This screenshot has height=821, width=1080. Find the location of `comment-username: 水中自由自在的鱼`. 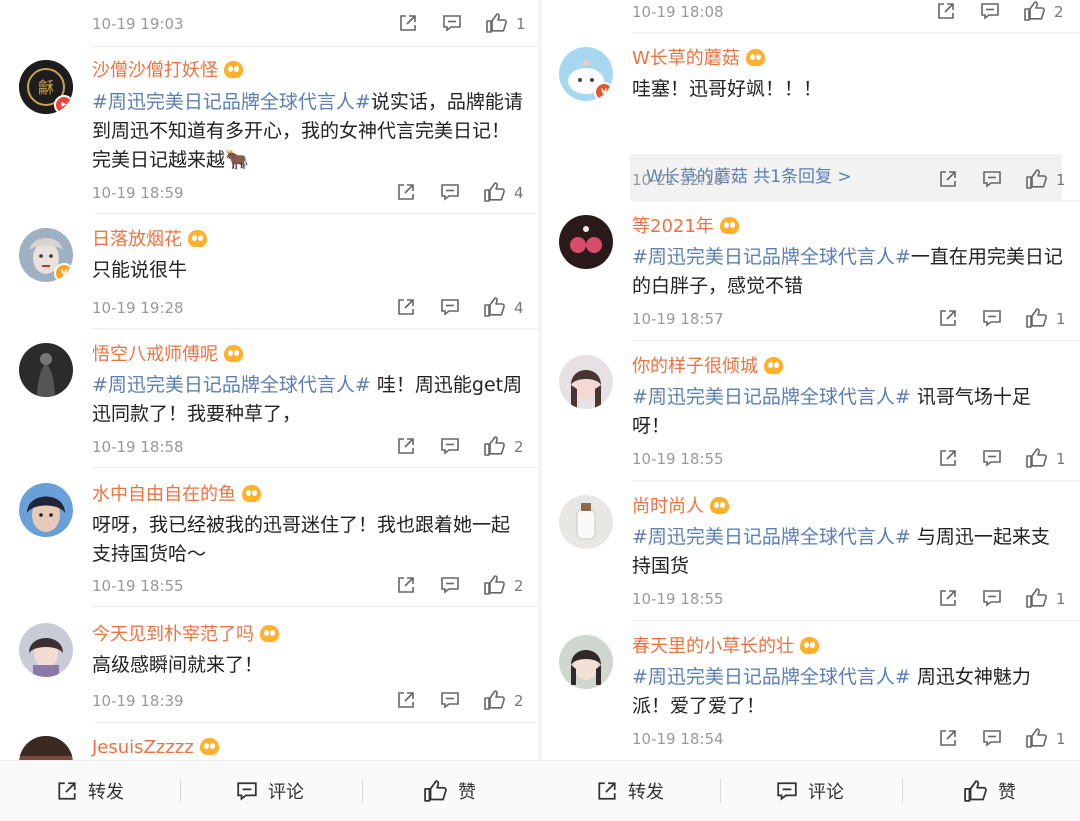

comment-username: 水中自由自在的鱼 is located at coordinates (176, 495).